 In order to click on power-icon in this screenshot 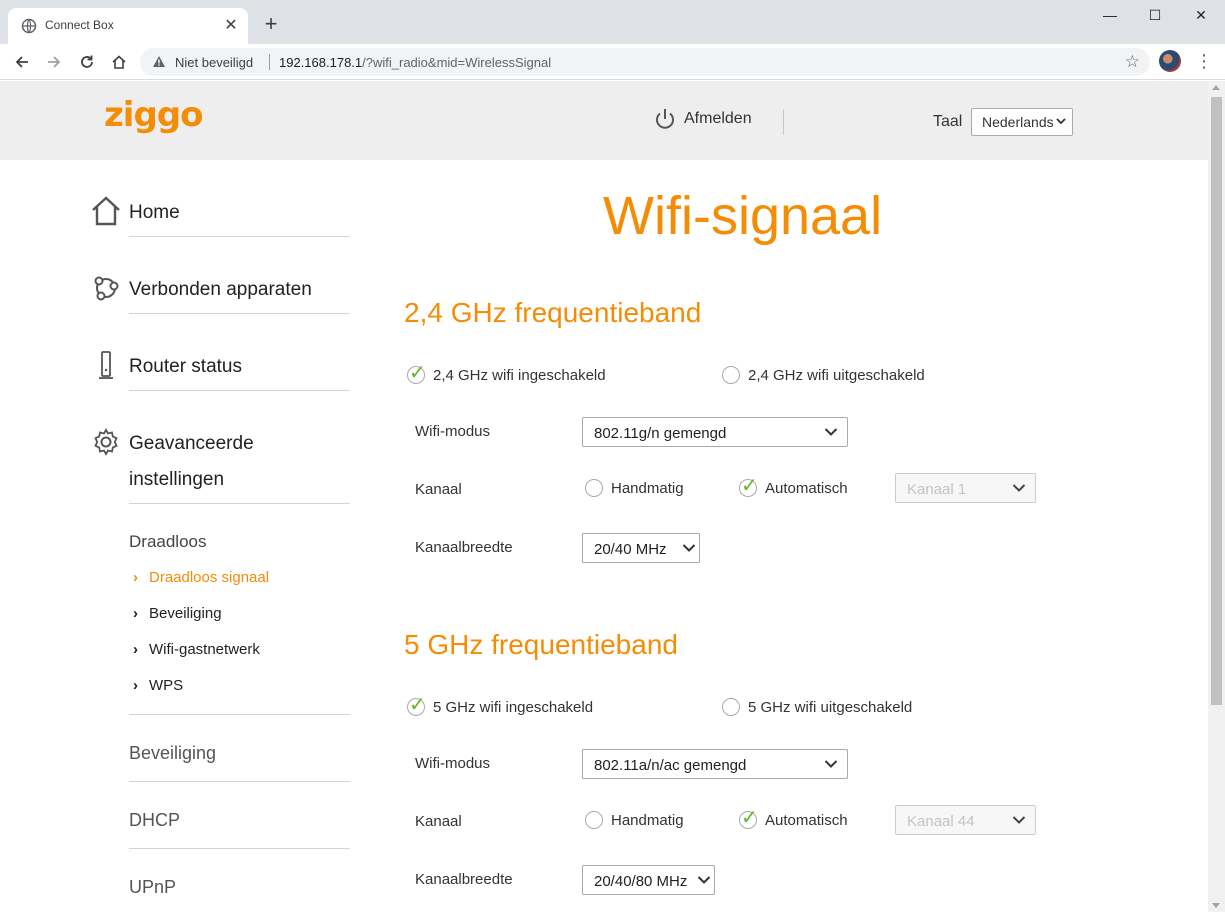, I will do `click(665, 119)`.